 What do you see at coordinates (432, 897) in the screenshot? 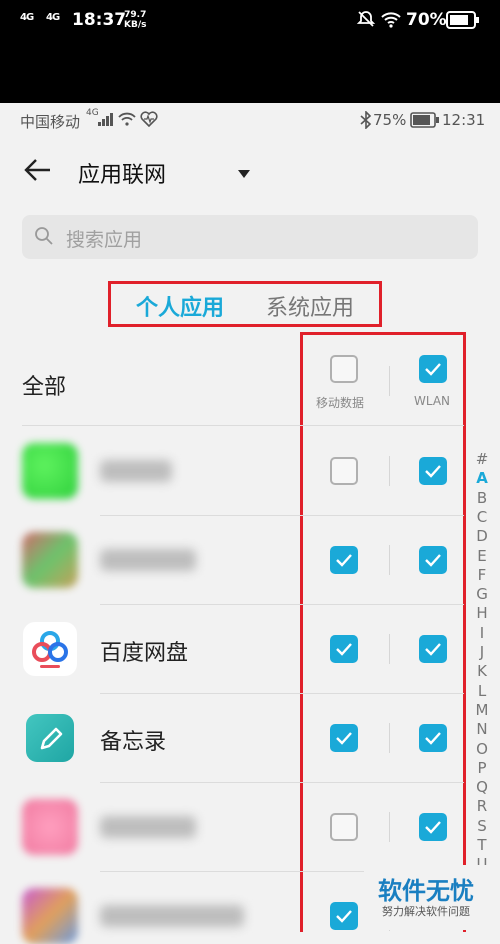
I see `watermark: 软件无忧 努力解决软件问题` at bounding box center [432, 897].